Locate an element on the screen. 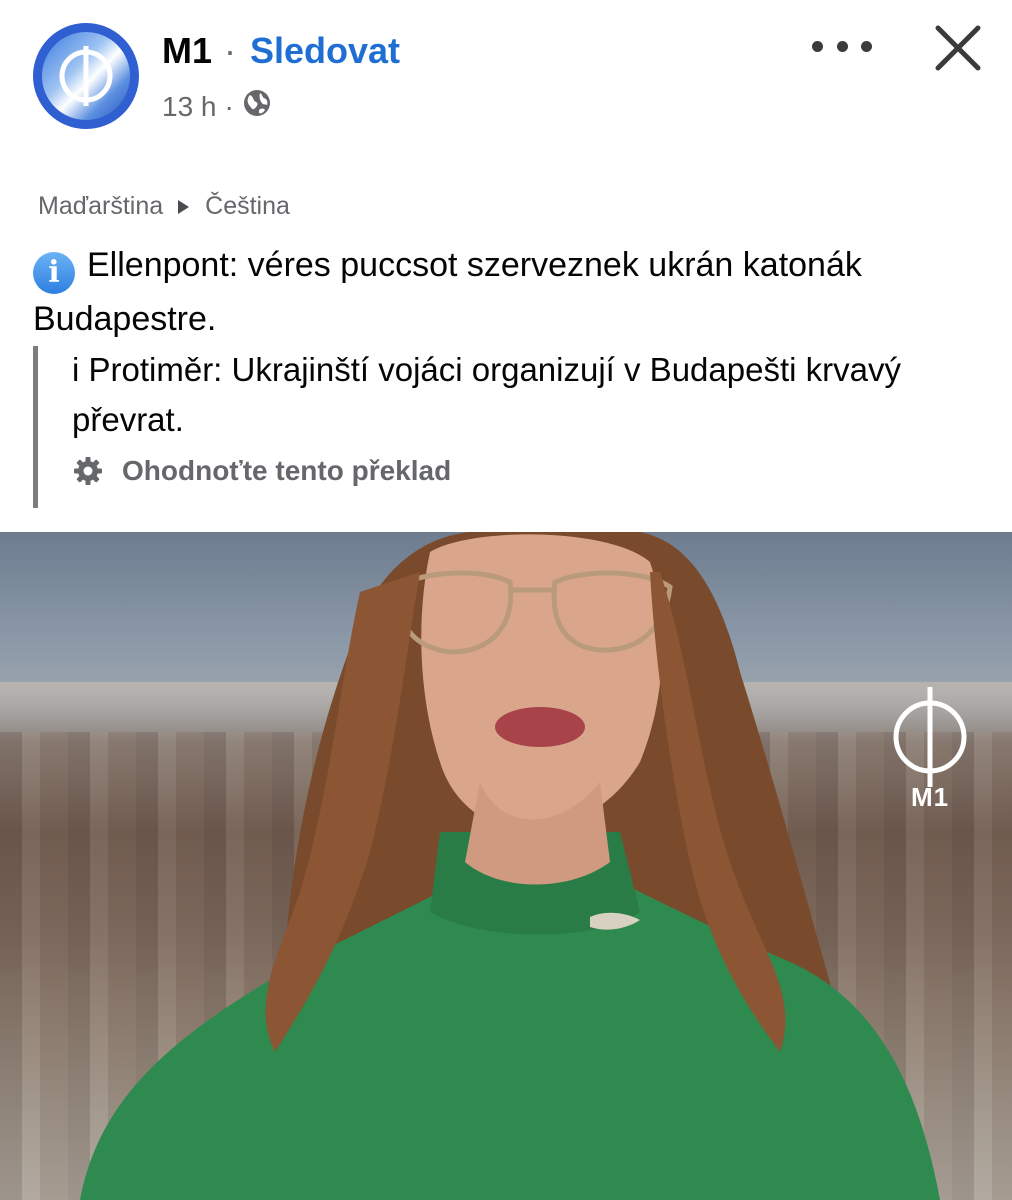  target-language: Čeština is located at coordinates (247, 206).